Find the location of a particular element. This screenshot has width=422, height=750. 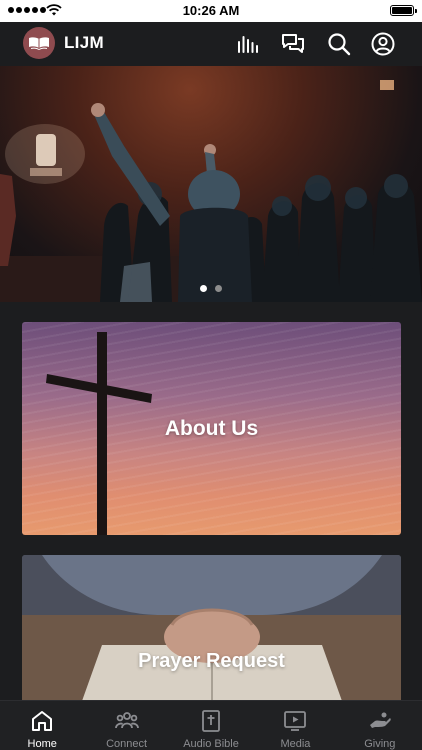

play-icon is located at coordinates (295, 721).